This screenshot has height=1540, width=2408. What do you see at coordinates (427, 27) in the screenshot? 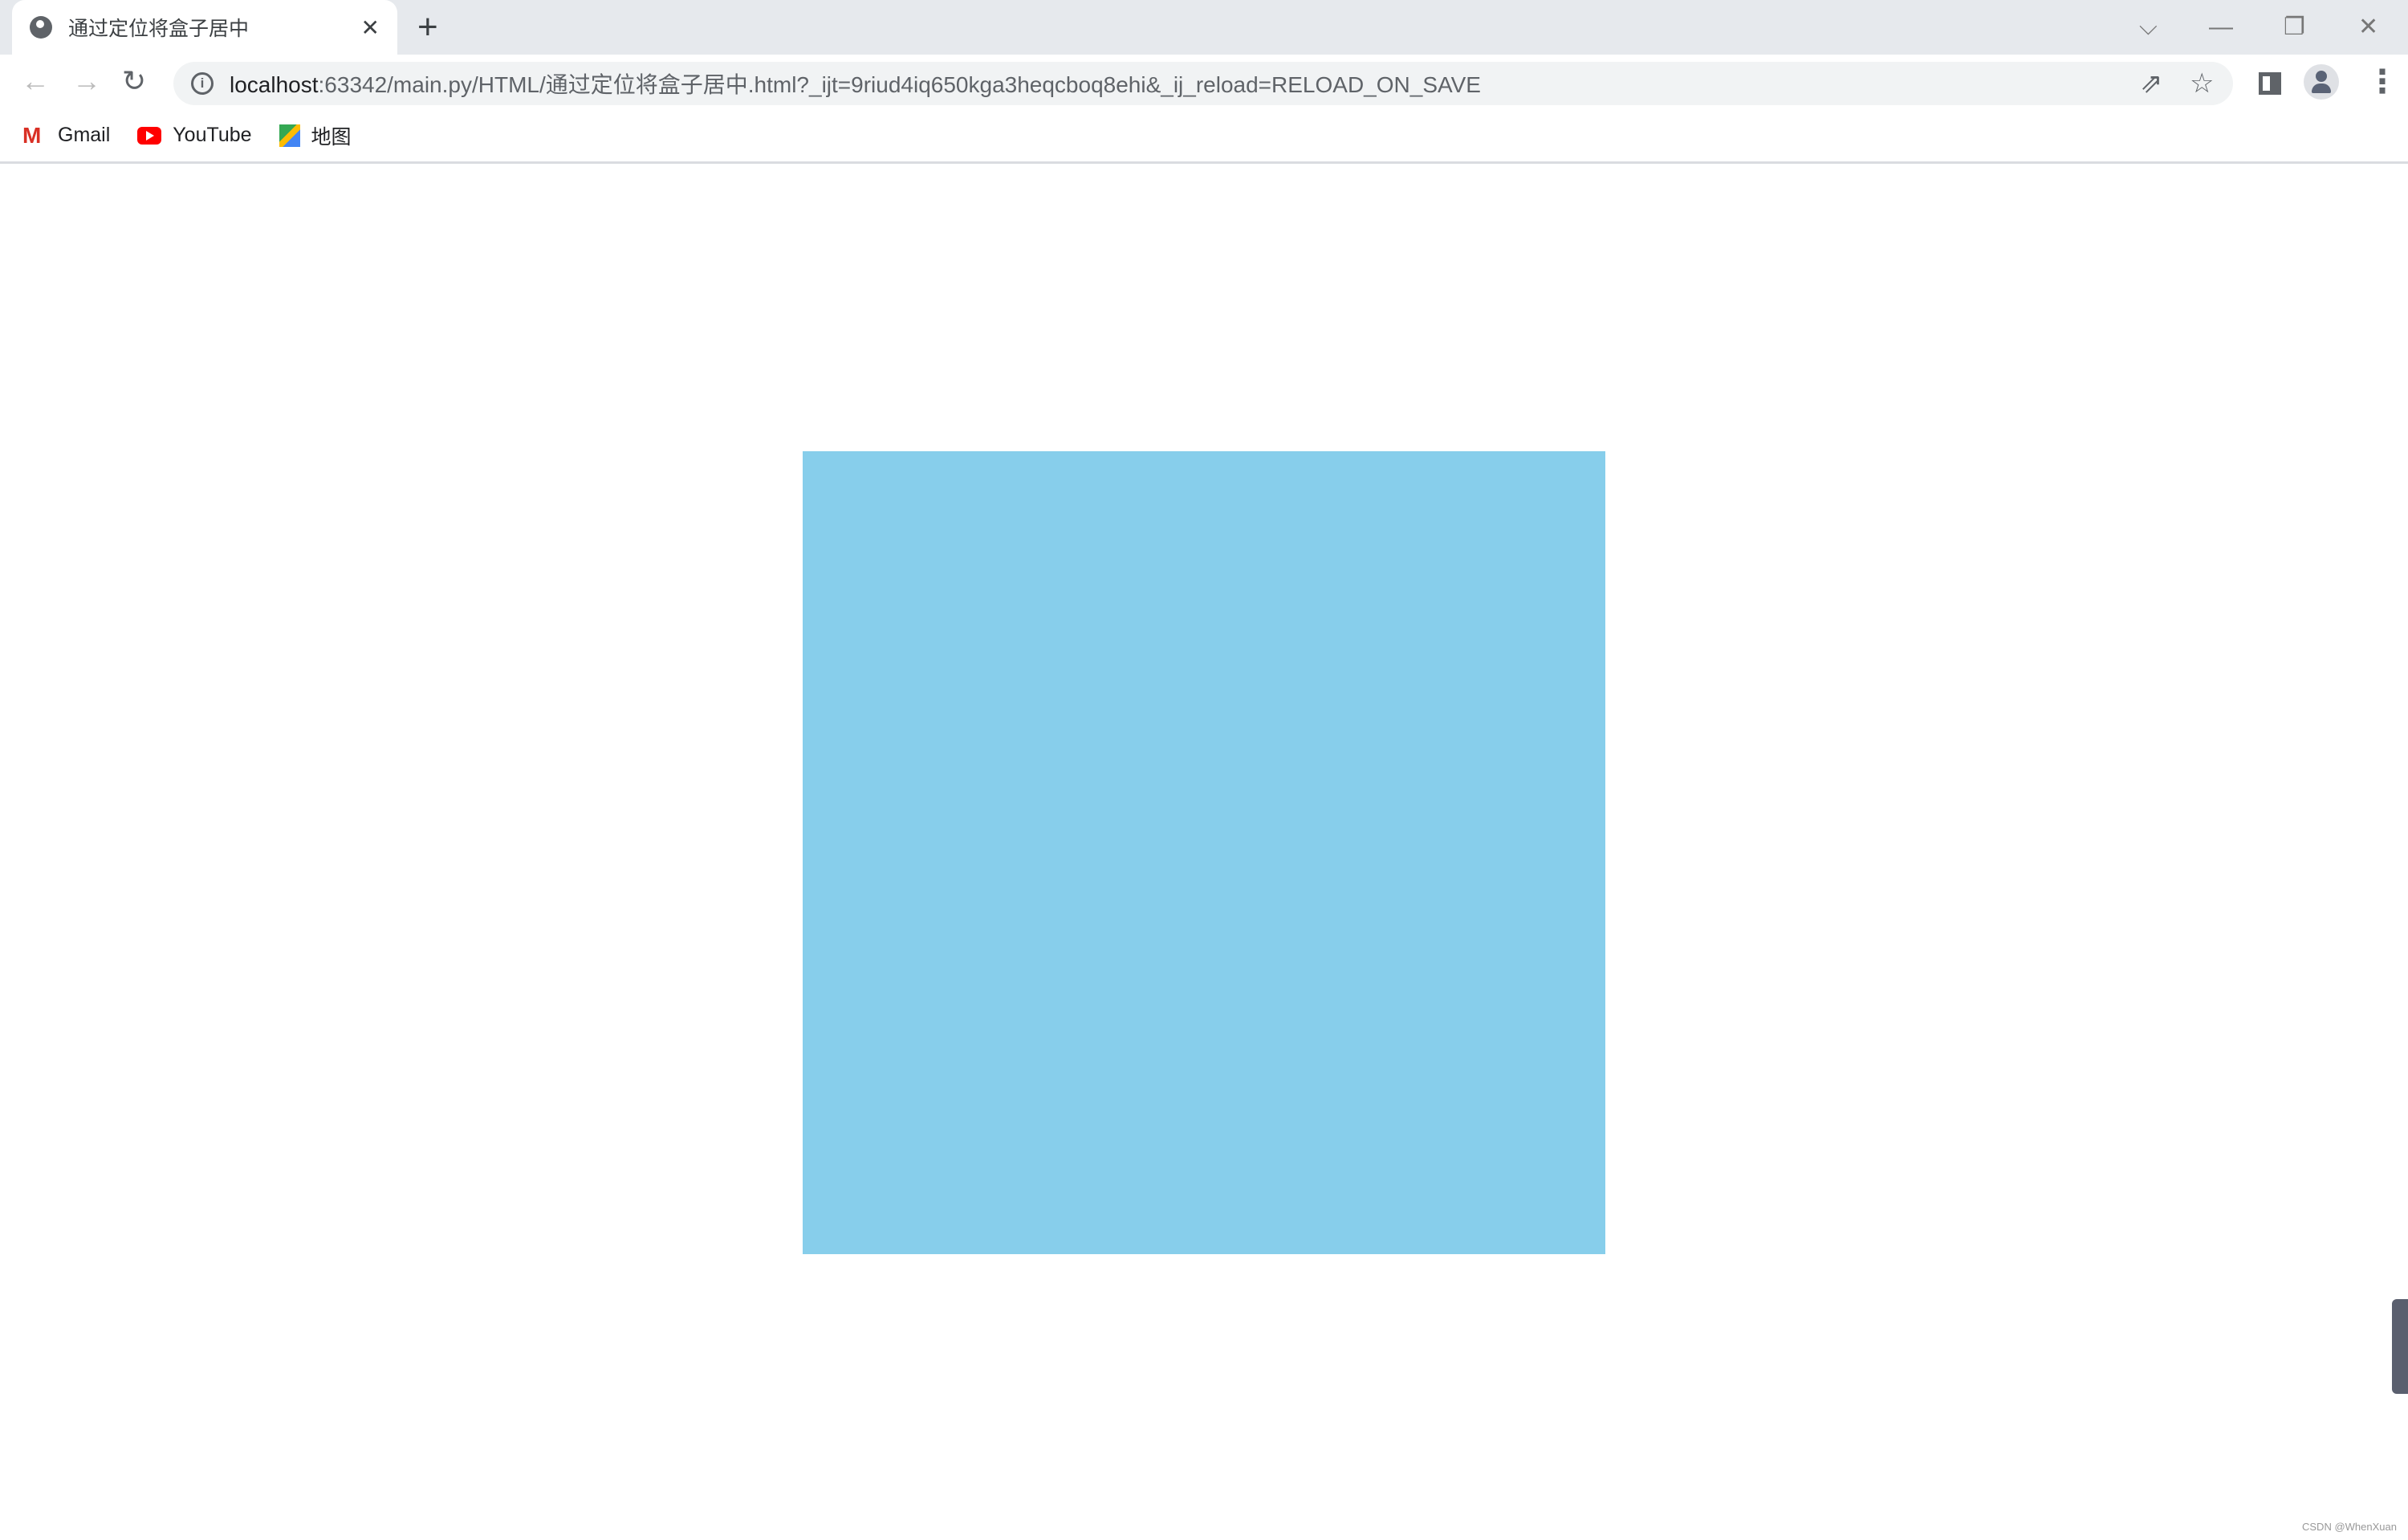
I see `new-tab-button: +` at bounding box center [427, 27].